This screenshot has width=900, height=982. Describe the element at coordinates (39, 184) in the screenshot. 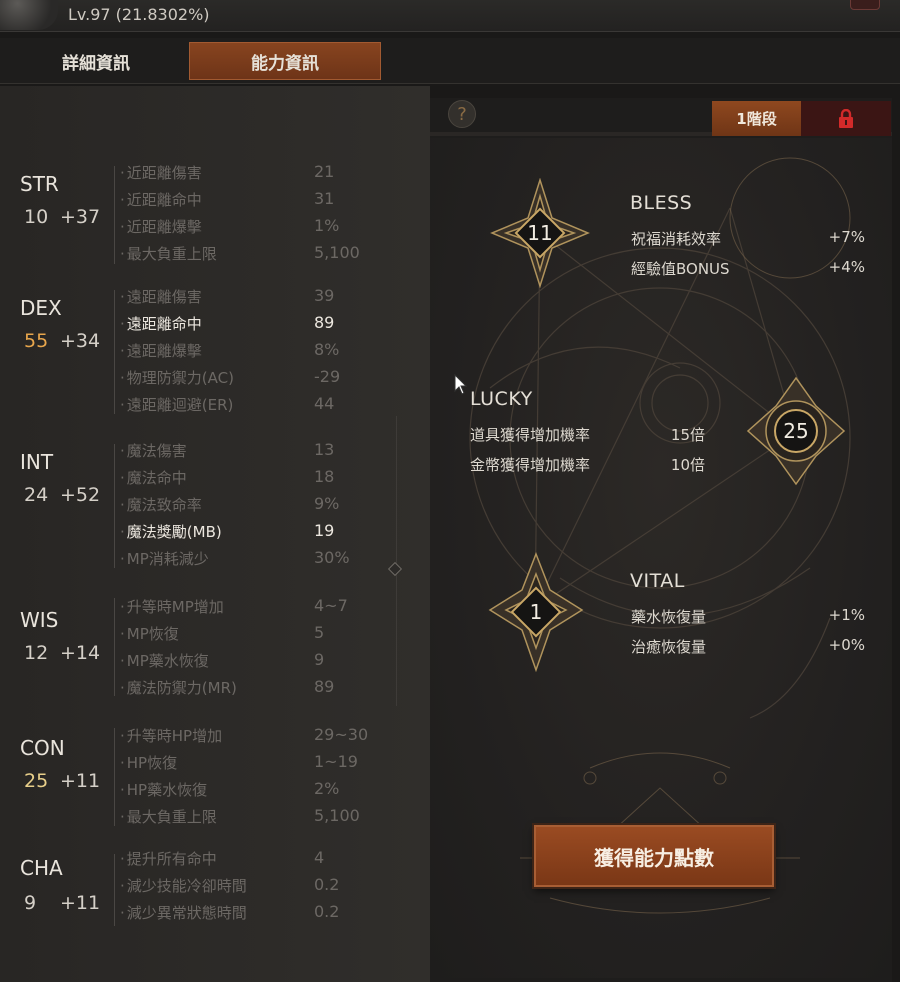

I see `stat-name: STR` at that location.